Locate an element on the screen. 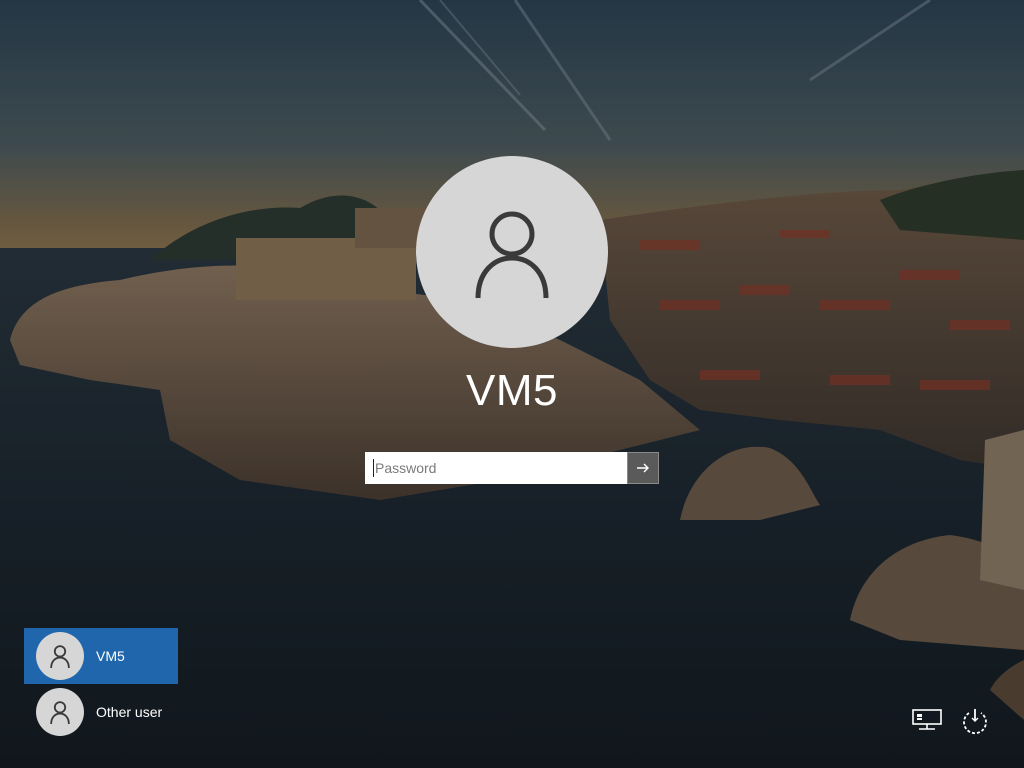 Image resolution: width=1024 pixels, height=768 pixels. network-icon is located at coordinates (927, 719).